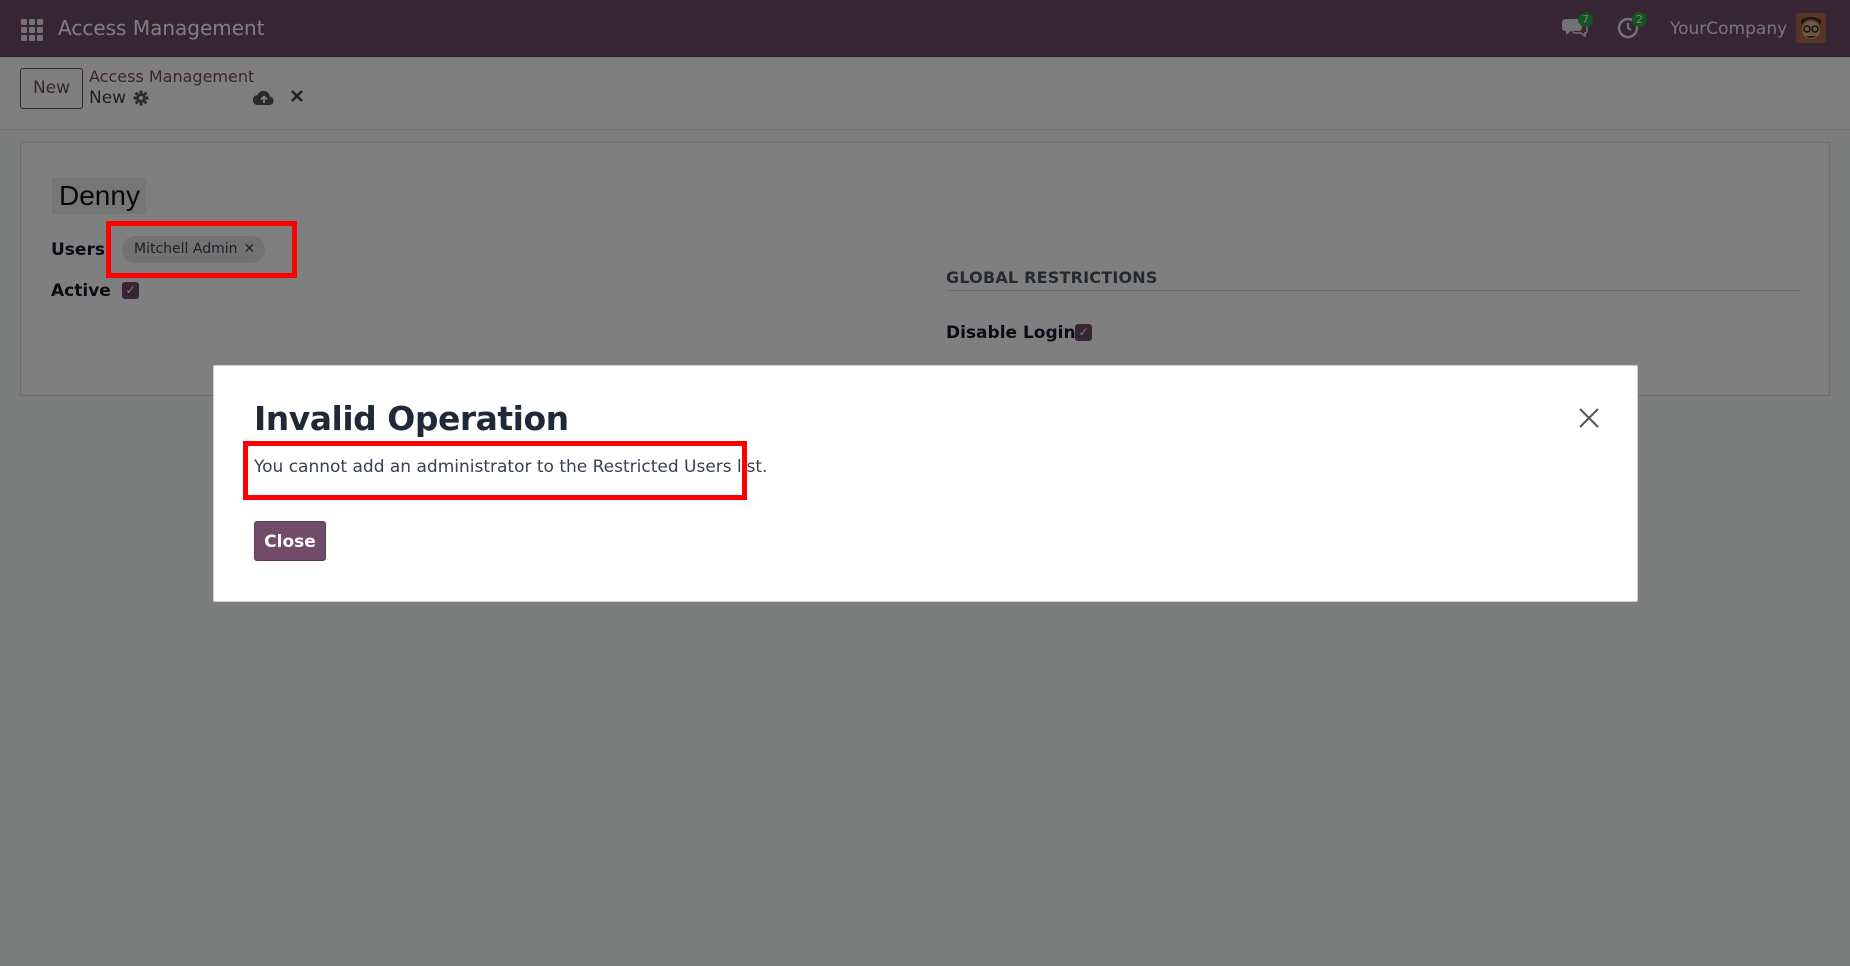 This screenshot has width=1850, height=966. What do you see at coordinates (411, 418) in the screenshot?
I see `dialog-title: Invalid Operation` at bounding box center [411, 418].